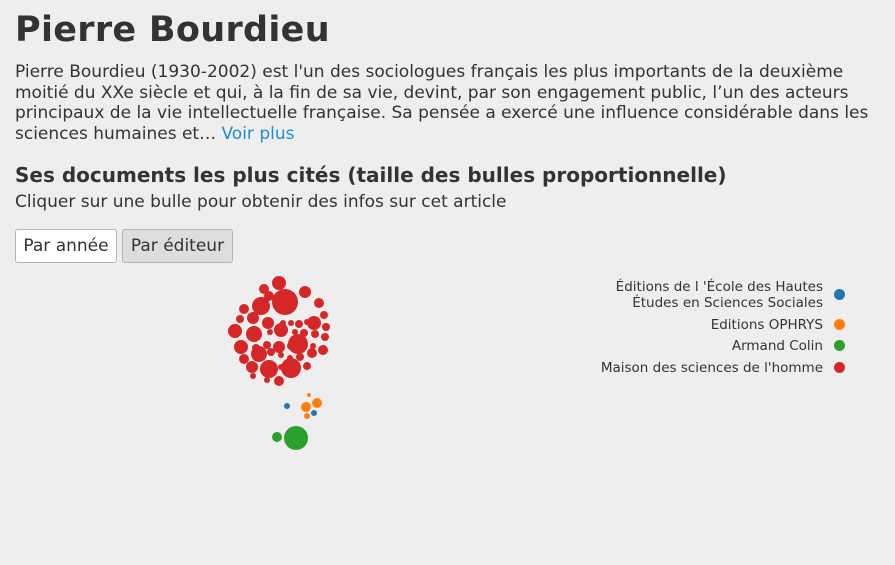 The height and width of the screenshot is (565, 895). I want to click on legend-item: Maison des sciences de l'homme, so click(723, 368).